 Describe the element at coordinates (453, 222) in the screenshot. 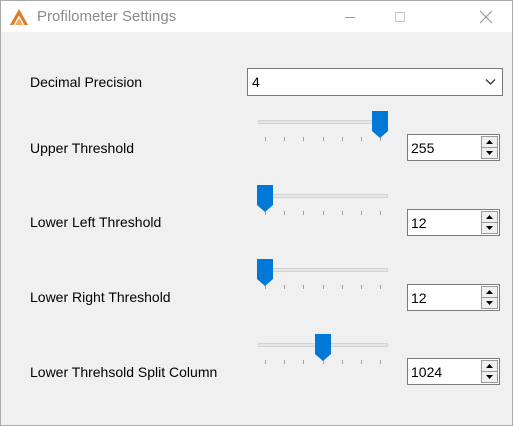

I see `lower-left-threshold-spinner: 12` at that location.